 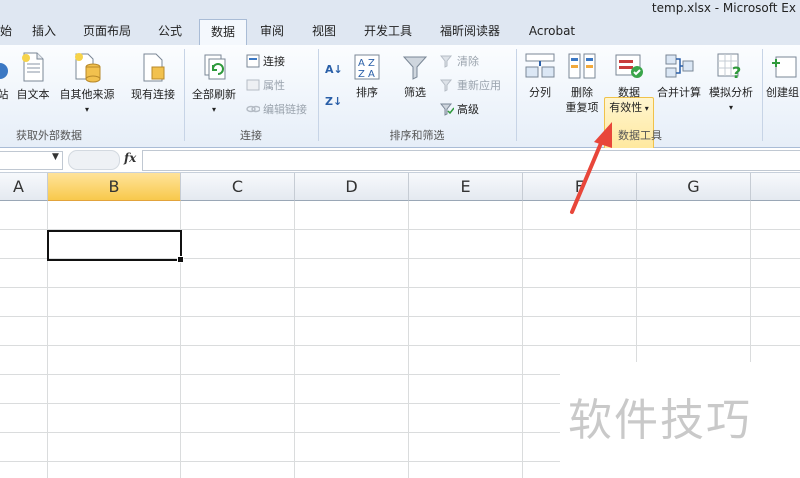 What do you see at coordinates (466, 187) in the screenshot?
I see `column-header-e: E` at bounding box center [466, 187].